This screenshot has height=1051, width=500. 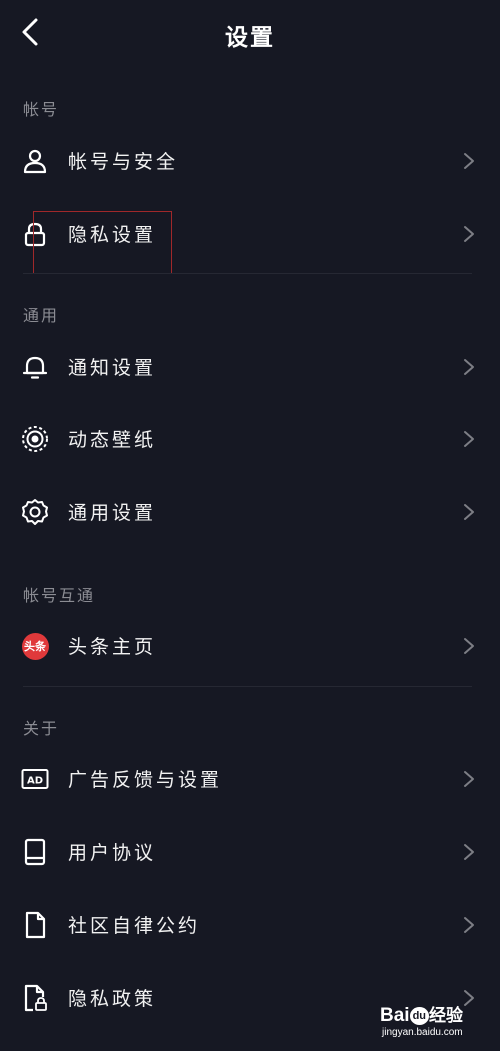 What do you see at coordinates (112, 853) in the screenshot?
I see `menu-item-label: 用户协议` at bounding box center [112, 853].